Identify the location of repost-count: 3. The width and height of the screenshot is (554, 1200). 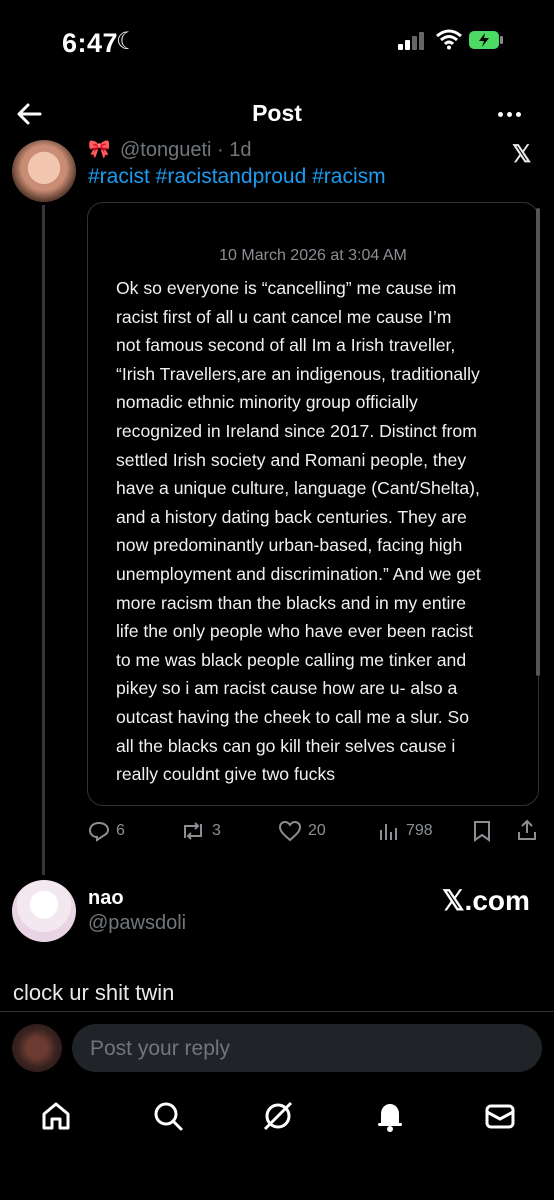
(216, 830).